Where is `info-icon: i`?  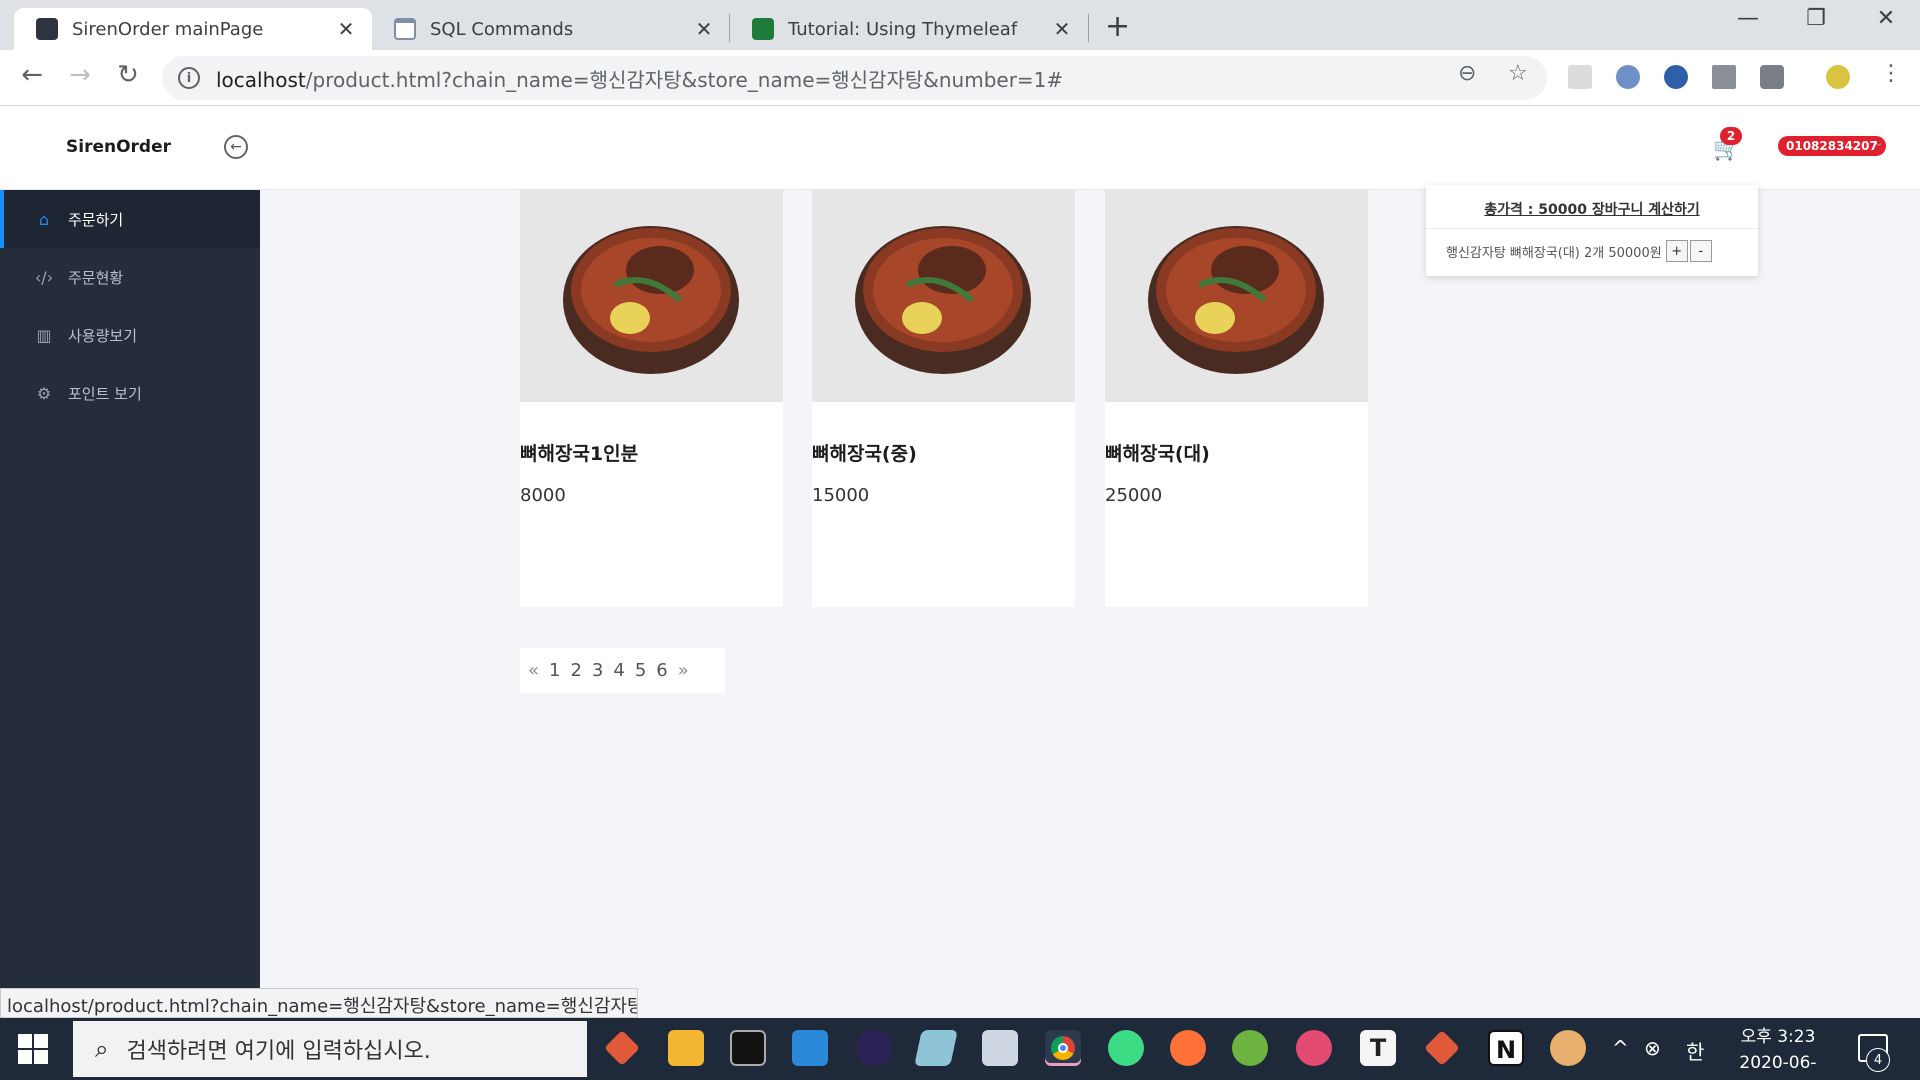 info-icon: i is located at coordinates (189, 78).